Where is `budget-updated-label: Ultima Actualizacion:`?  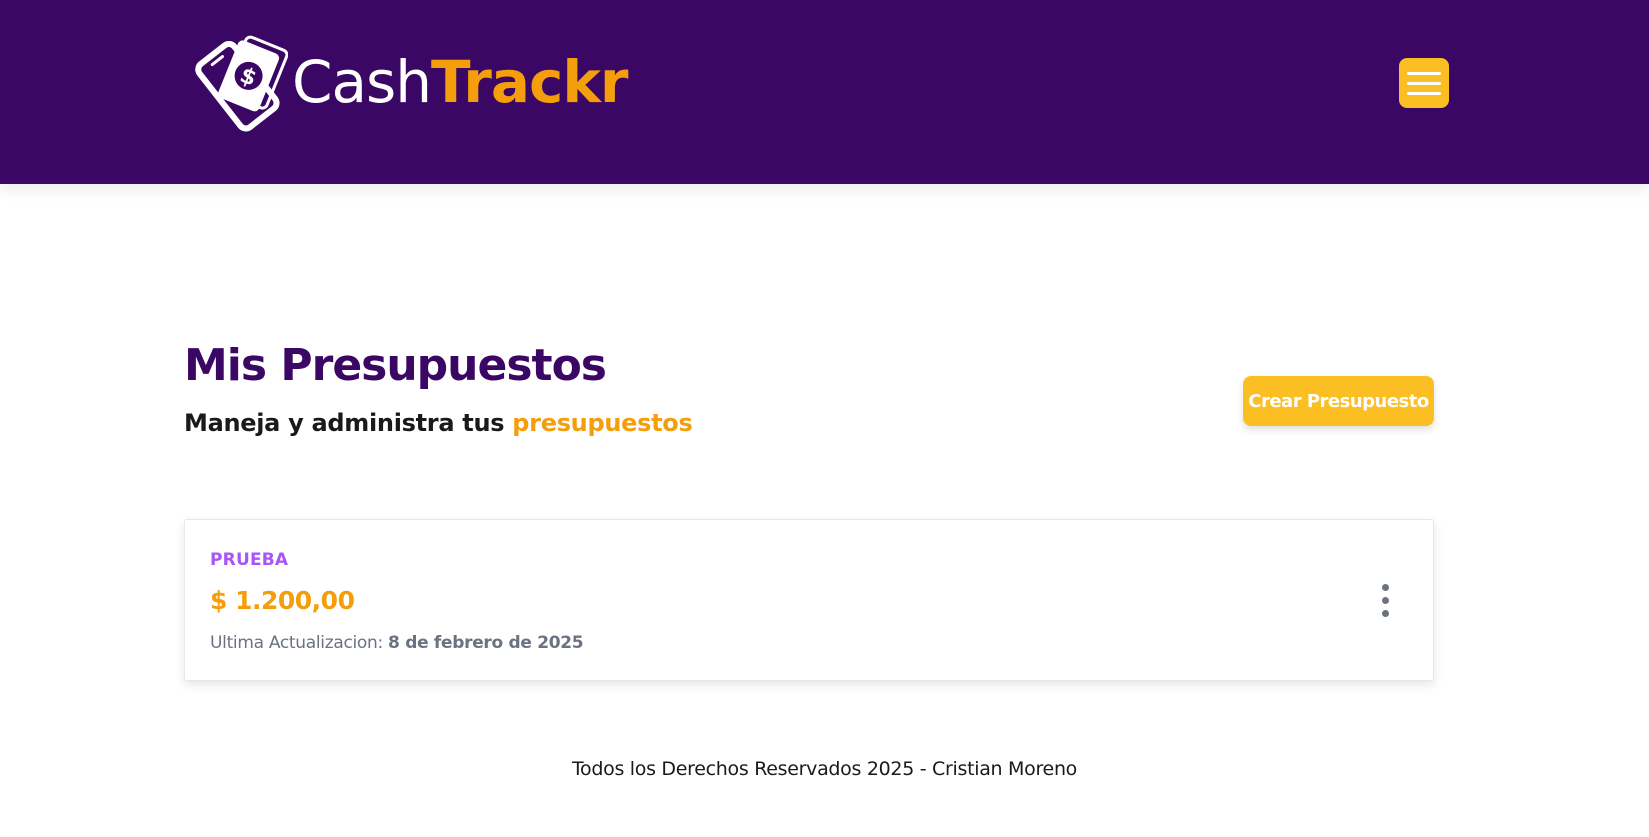 budget-updated-label: Ultima Actualizacion: is located at coordinates (296, 643).